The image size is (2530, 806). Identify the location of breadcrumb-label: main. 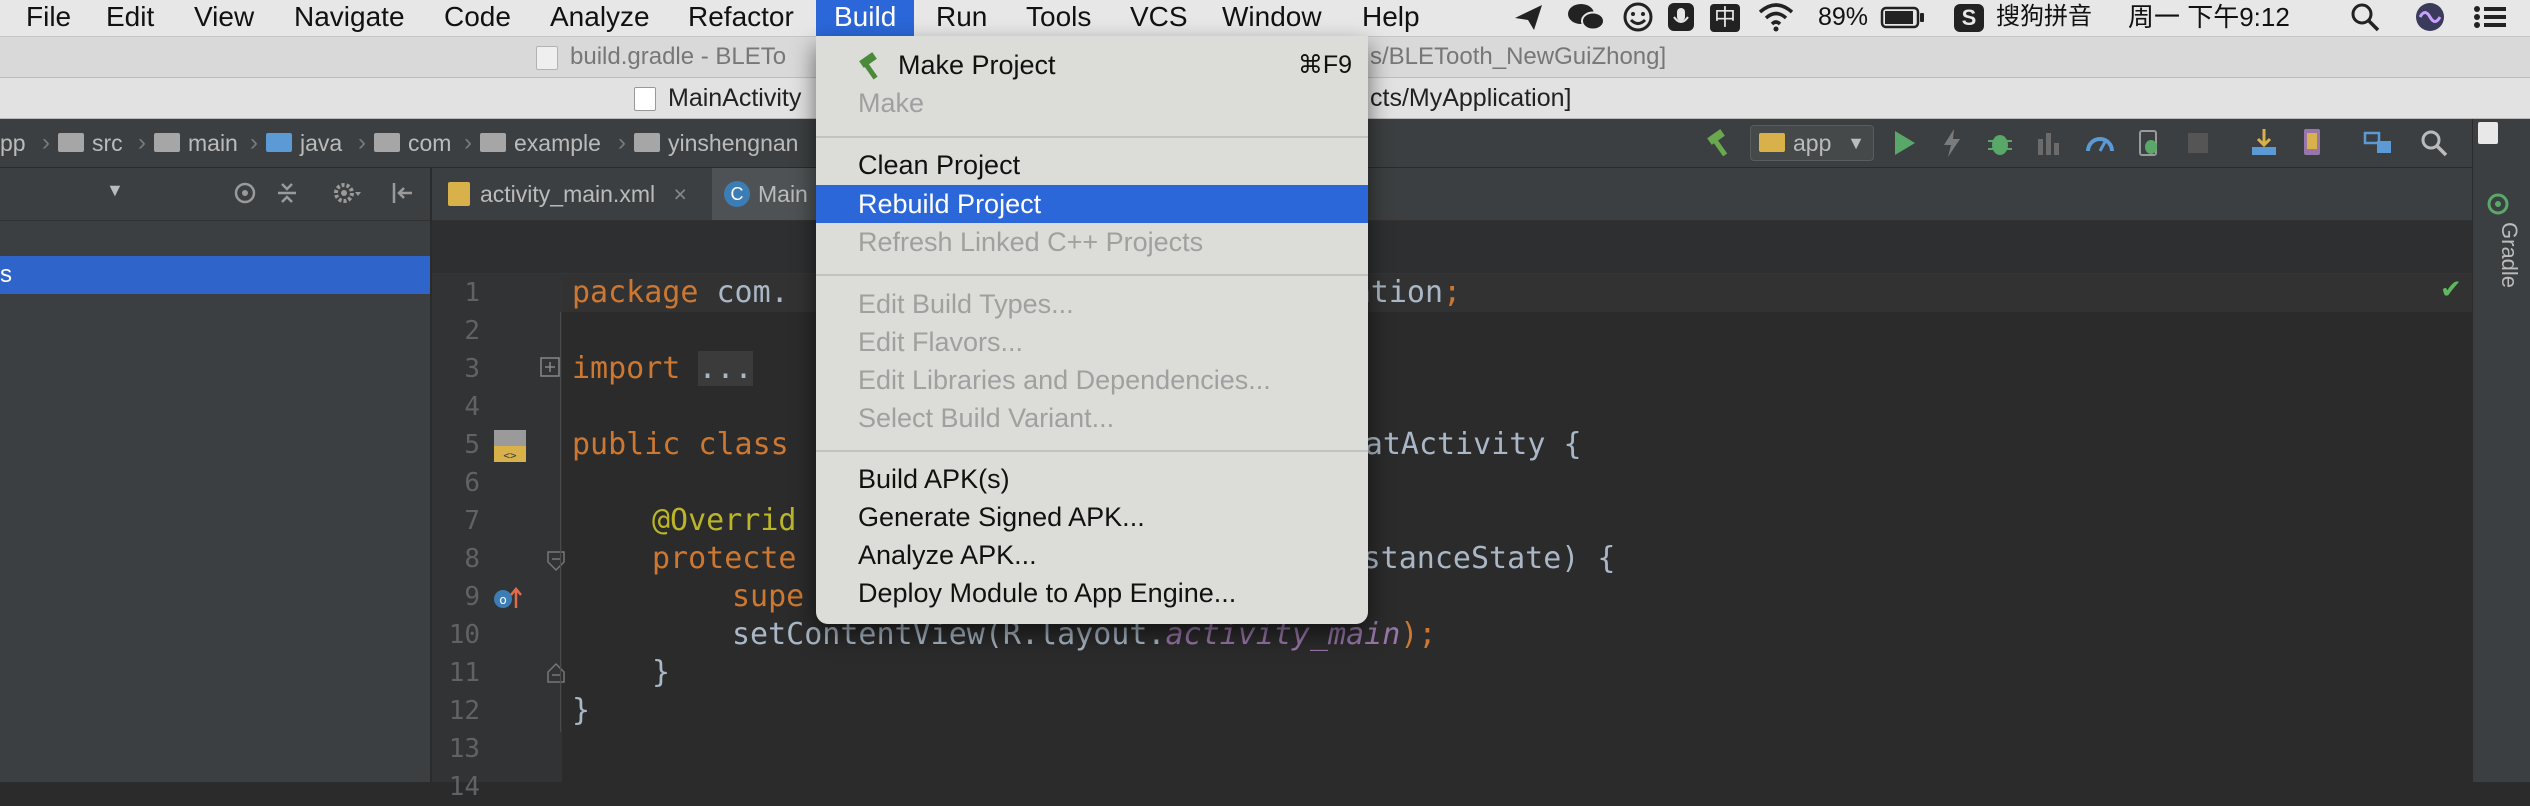
(213, 143).